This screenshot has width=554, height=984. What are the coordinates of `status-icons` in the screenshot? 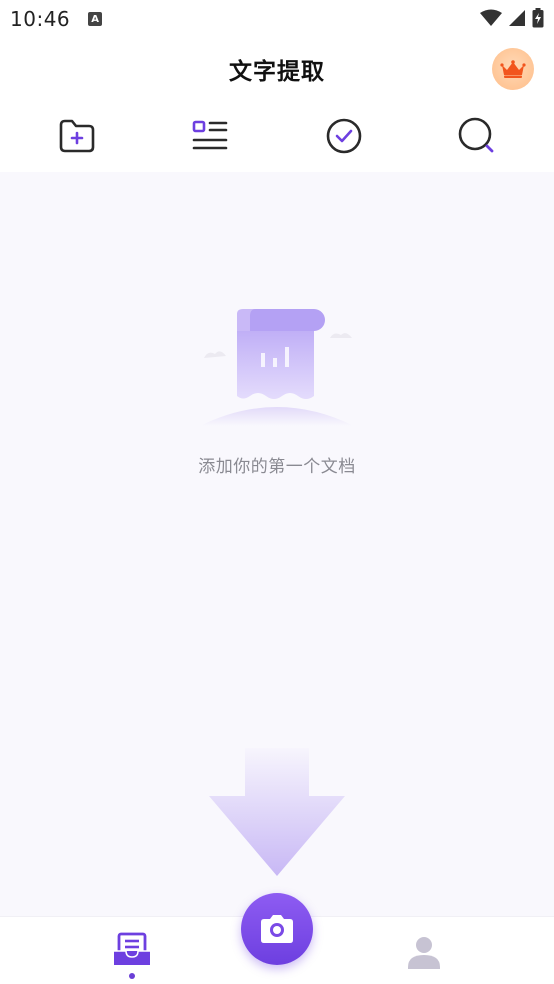 It's located at (512, 18).